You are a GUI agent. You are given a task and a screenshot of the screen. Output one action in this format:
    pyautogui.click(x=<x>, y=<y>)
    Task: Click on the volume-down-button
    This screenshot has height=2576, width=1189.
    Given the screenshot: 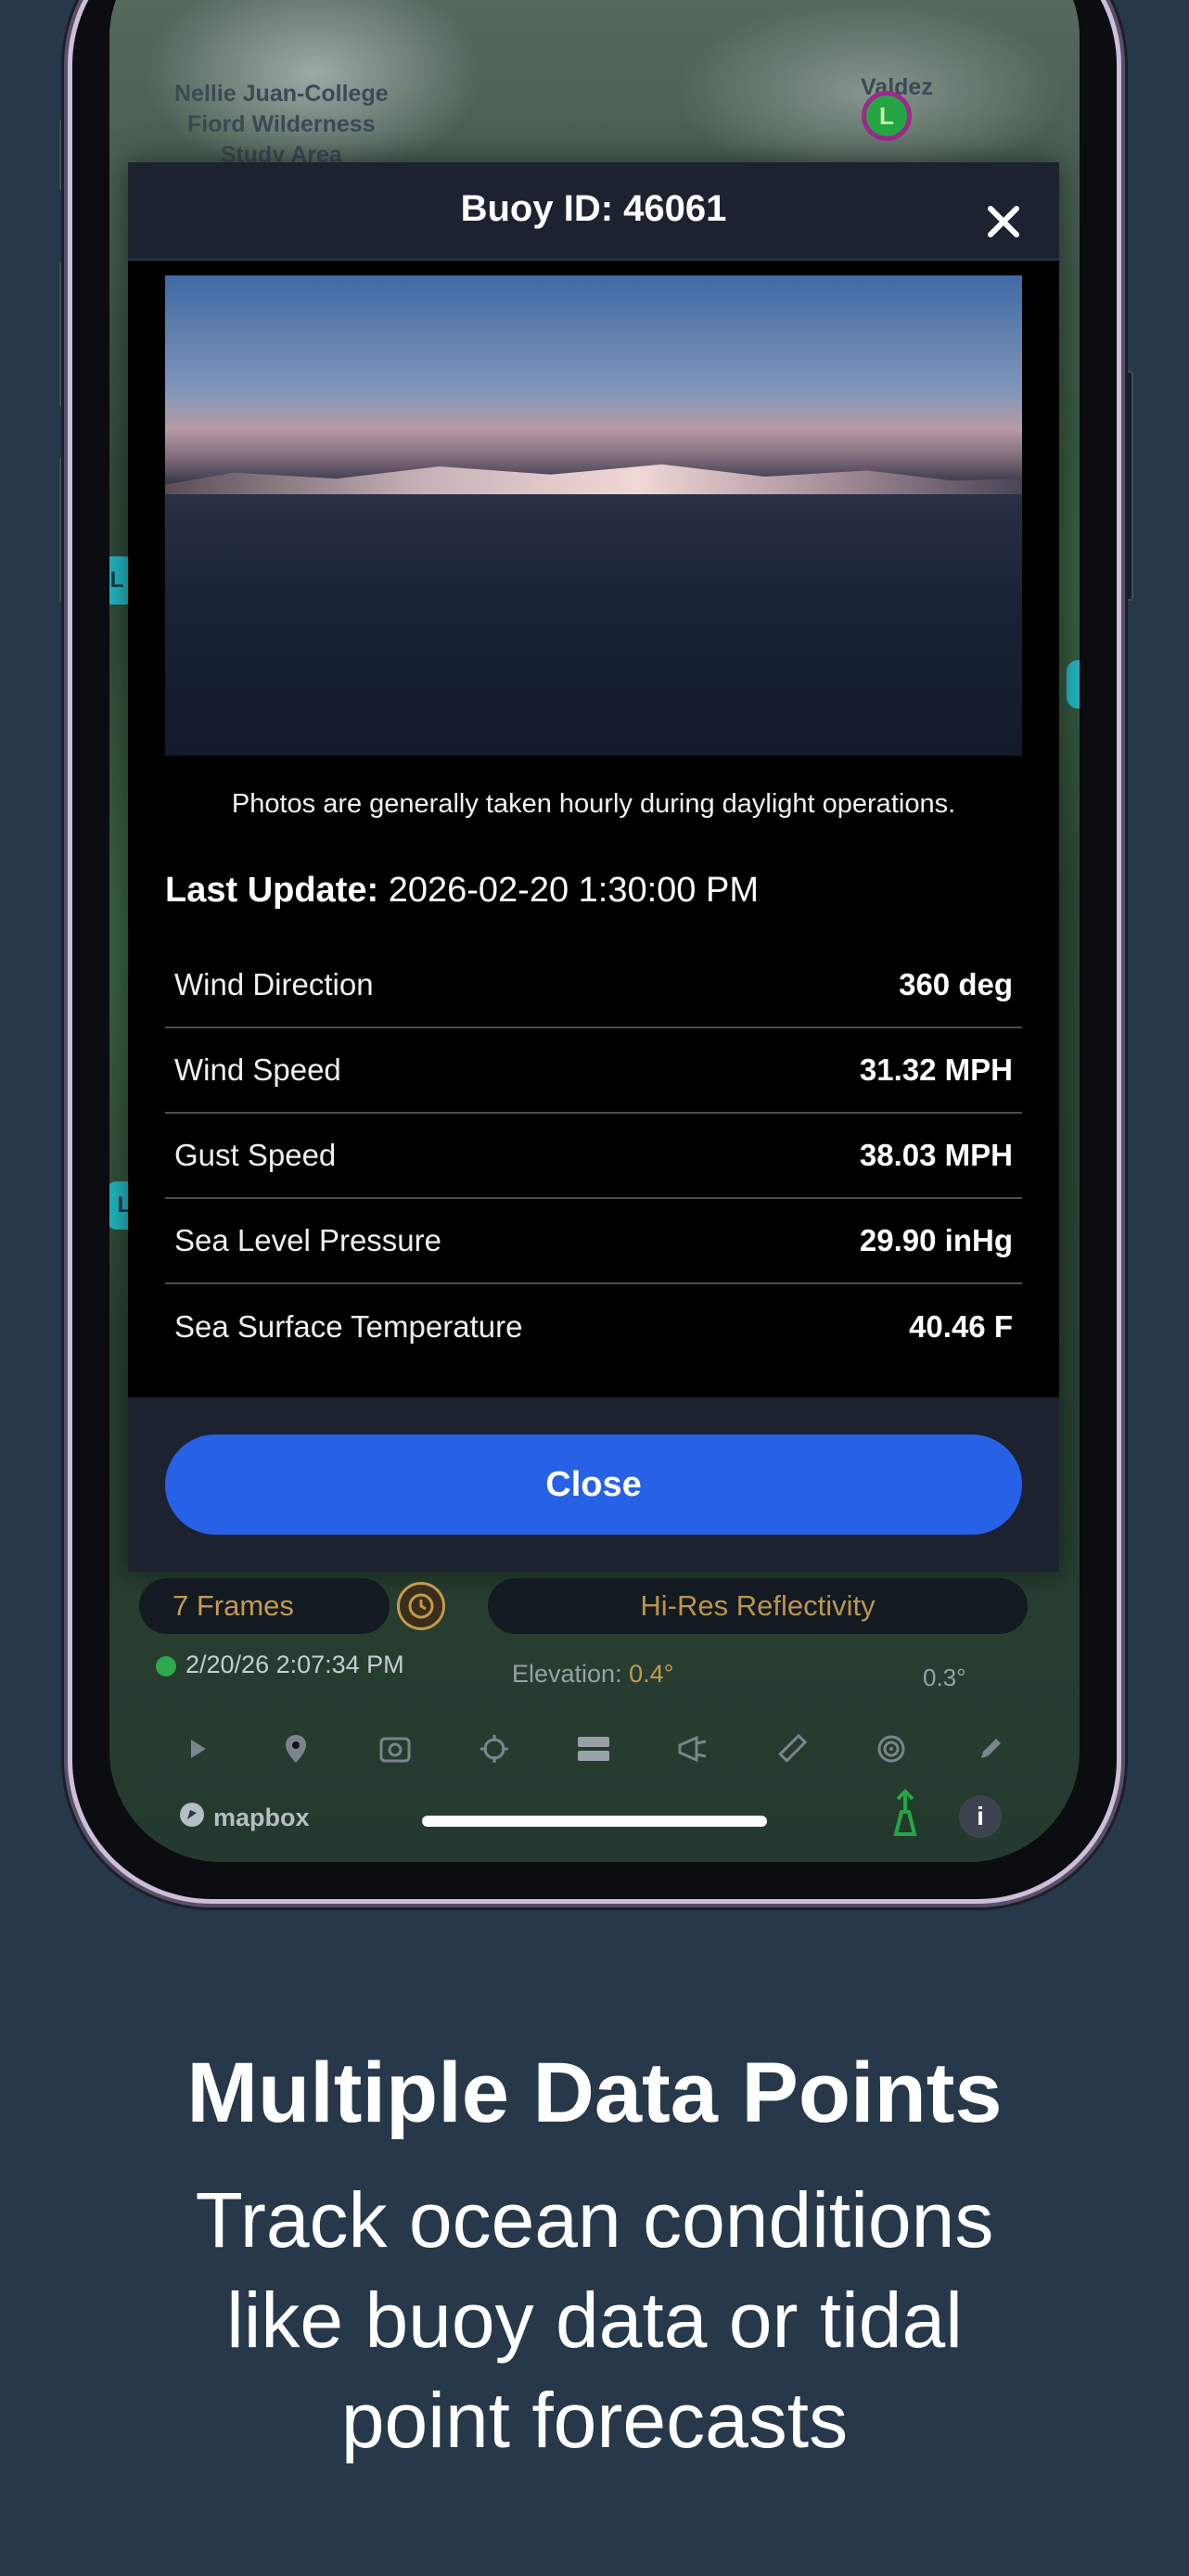 What is the action you would take?
    pyautogui.click(x=65, y=529)
    